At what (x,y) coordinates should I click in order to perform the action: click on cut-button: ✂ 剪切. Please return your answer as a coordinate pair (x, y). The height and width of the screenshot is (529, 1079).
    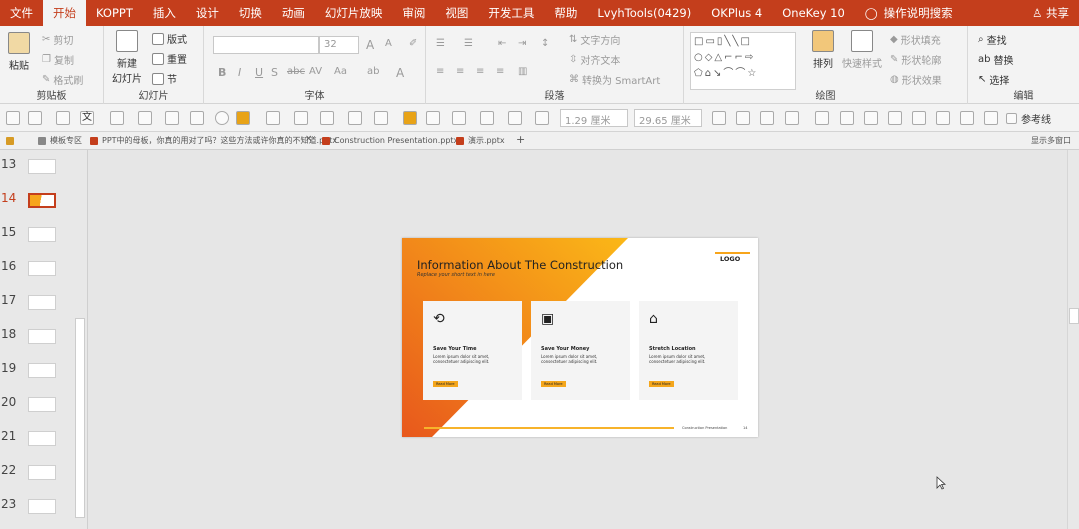
    Looking at the image, I should click on (57, 39).